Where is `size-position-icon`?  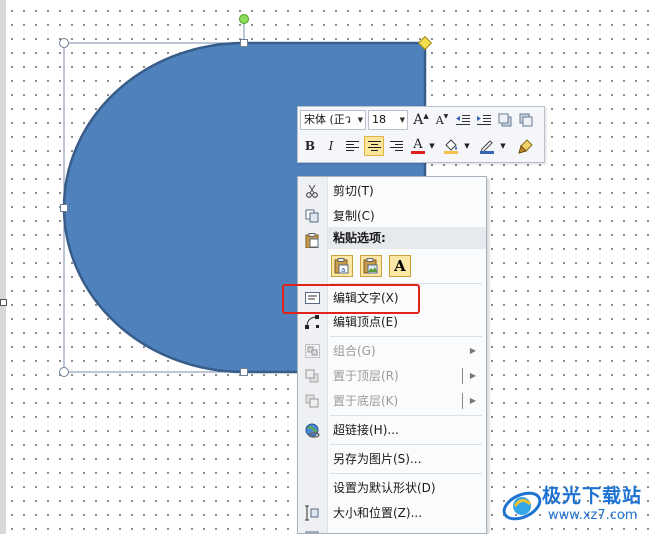
size-position-icon is located at coordinates (312, 513).